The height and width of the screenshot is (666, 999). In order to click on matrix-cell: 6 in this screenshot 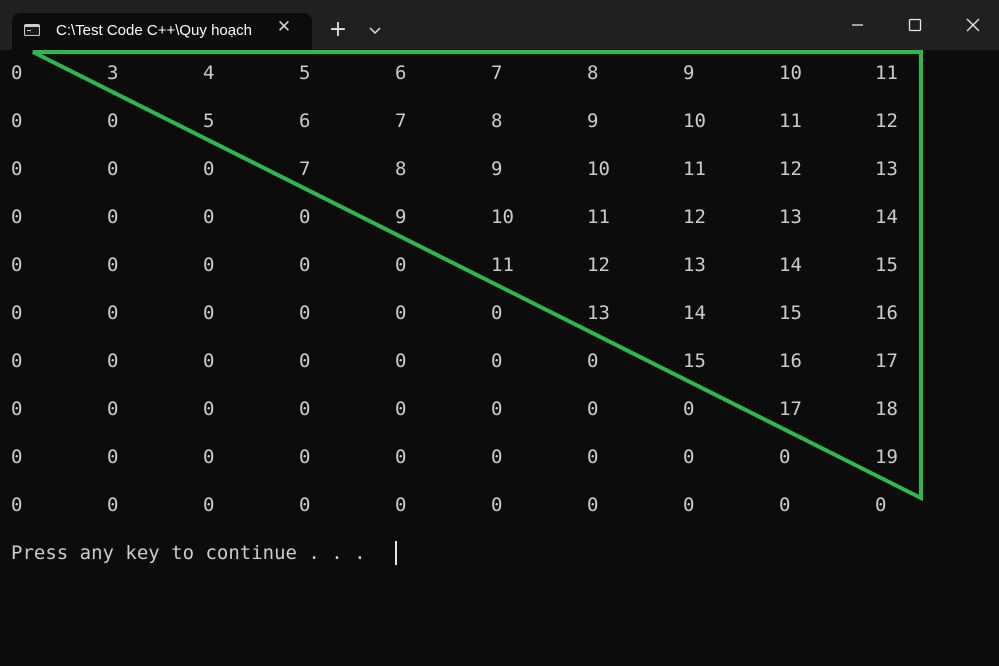, I will do `click(401, 73)`.